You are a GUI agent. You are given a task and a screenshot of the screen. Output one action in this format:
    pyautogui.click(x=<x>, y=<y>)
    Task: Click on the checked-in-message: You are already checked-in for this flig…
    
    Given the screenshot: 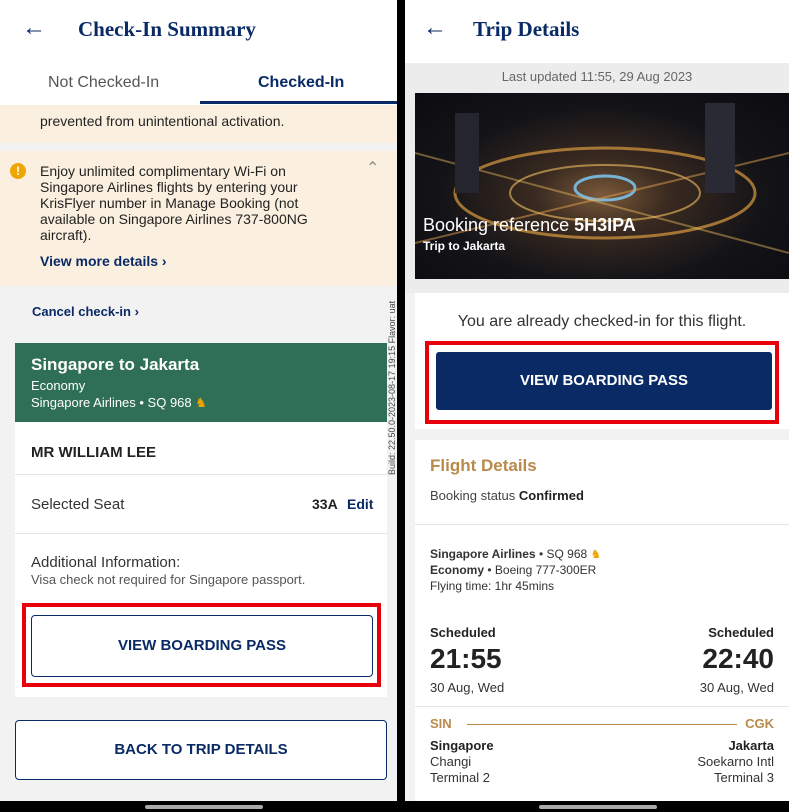 What is the action you would take?
    pyautogui.click(x=602, y=321)
    